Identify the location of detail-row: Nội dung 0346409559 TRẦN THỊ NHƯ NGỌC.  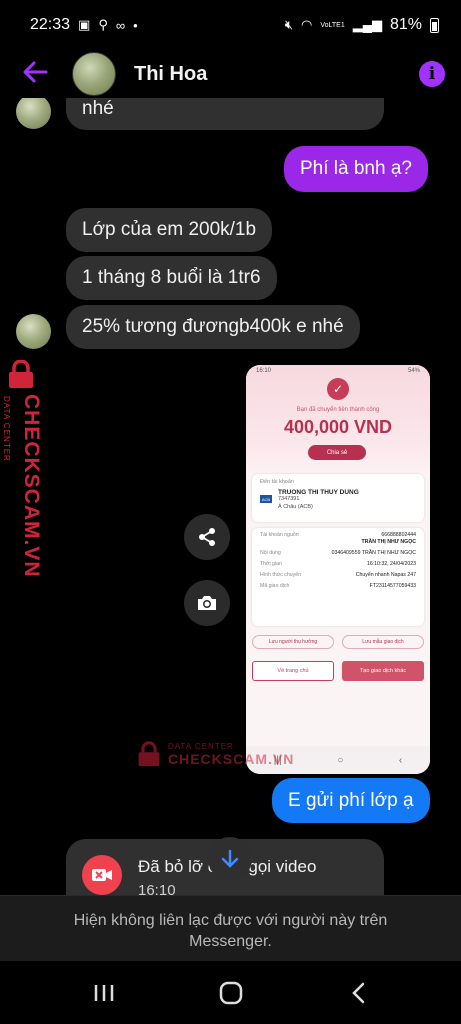
(338, 553).